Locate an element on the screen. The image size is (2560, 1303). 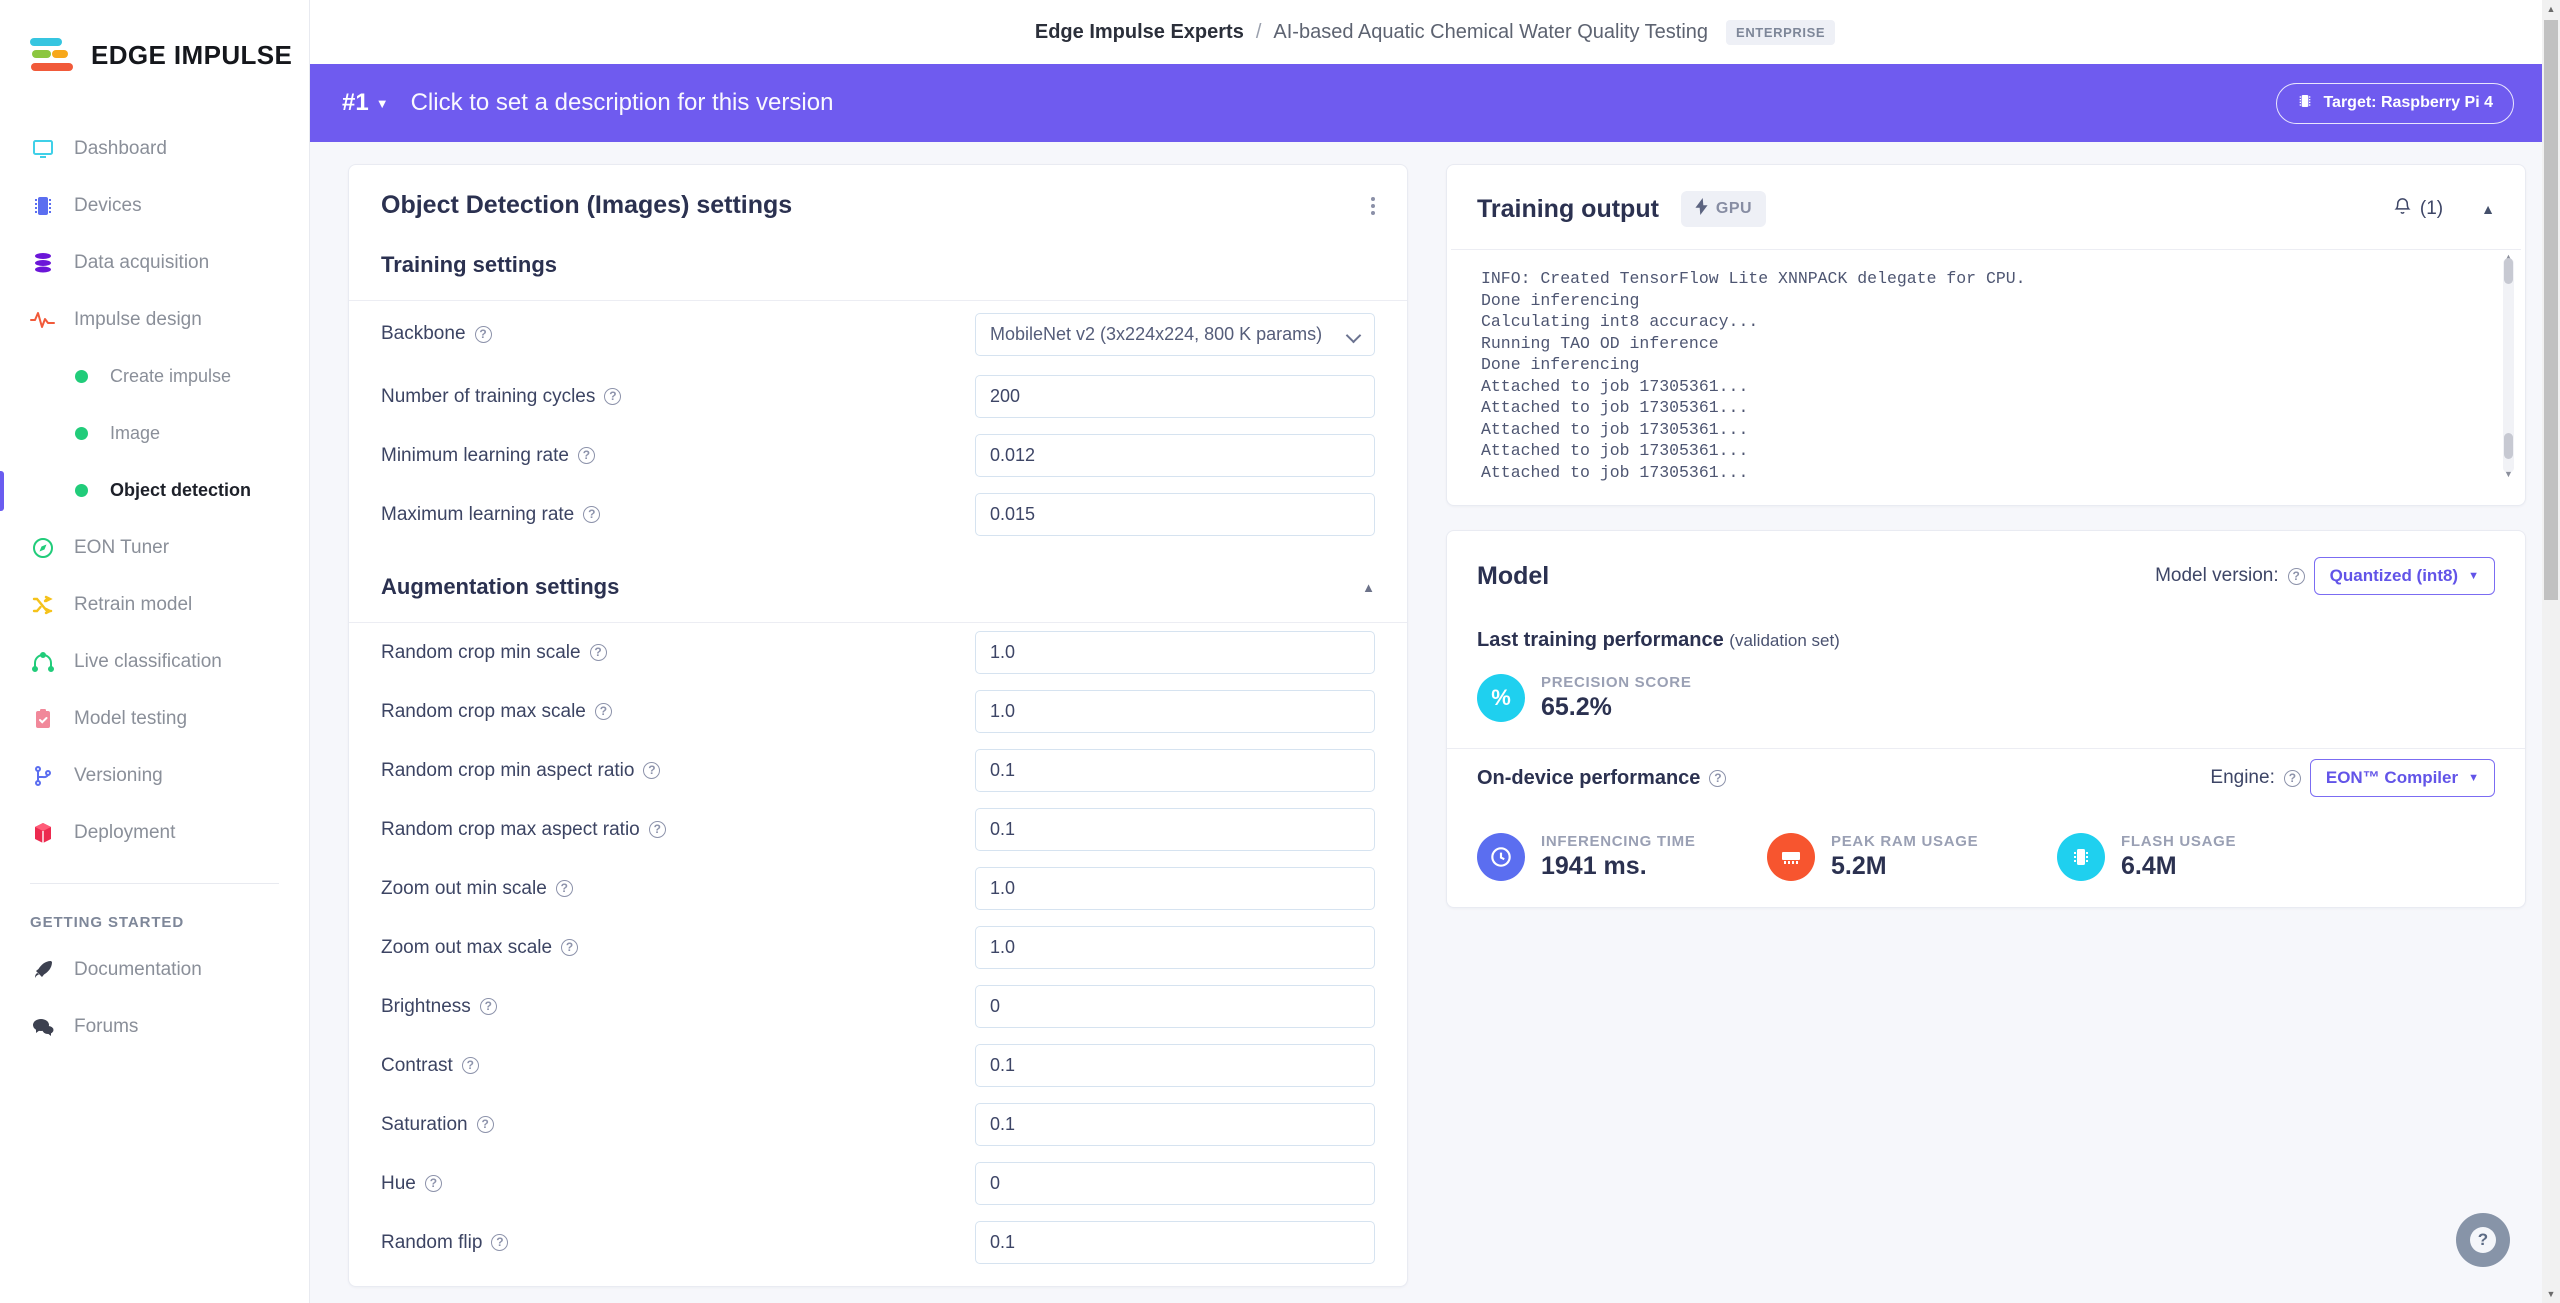
enterprise-badge: ENTERPRISE is located at coordinates (1781, 32).